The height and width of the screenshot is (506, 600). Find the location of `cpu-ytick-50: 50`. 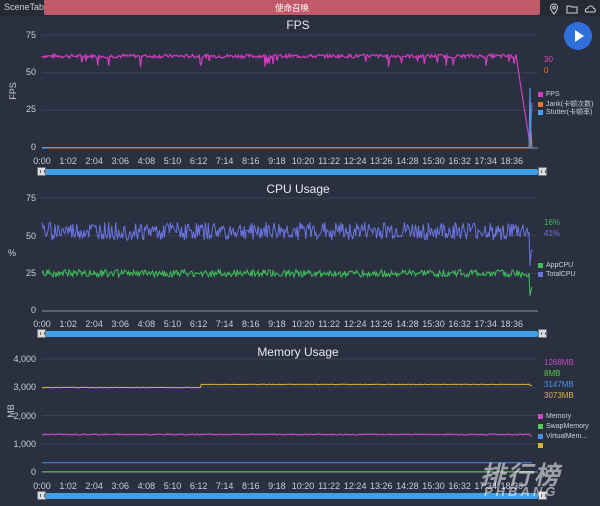

cpu-ytick-50: 50 is located at coordinates (30, 236).